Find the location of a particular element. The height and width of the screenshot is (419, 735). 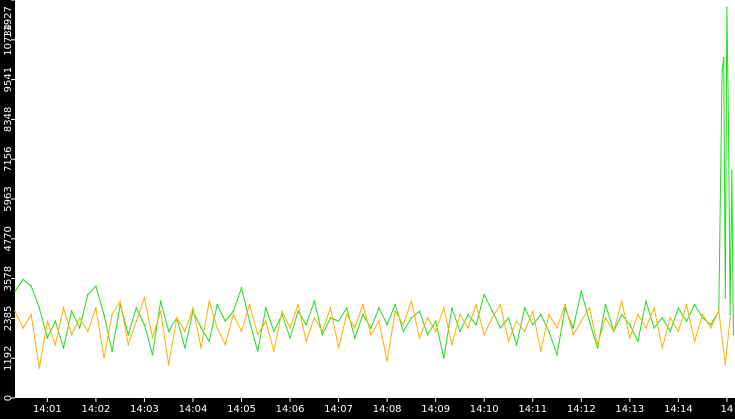

y-tick-label: 11927 is located at coordinates (8, 22).